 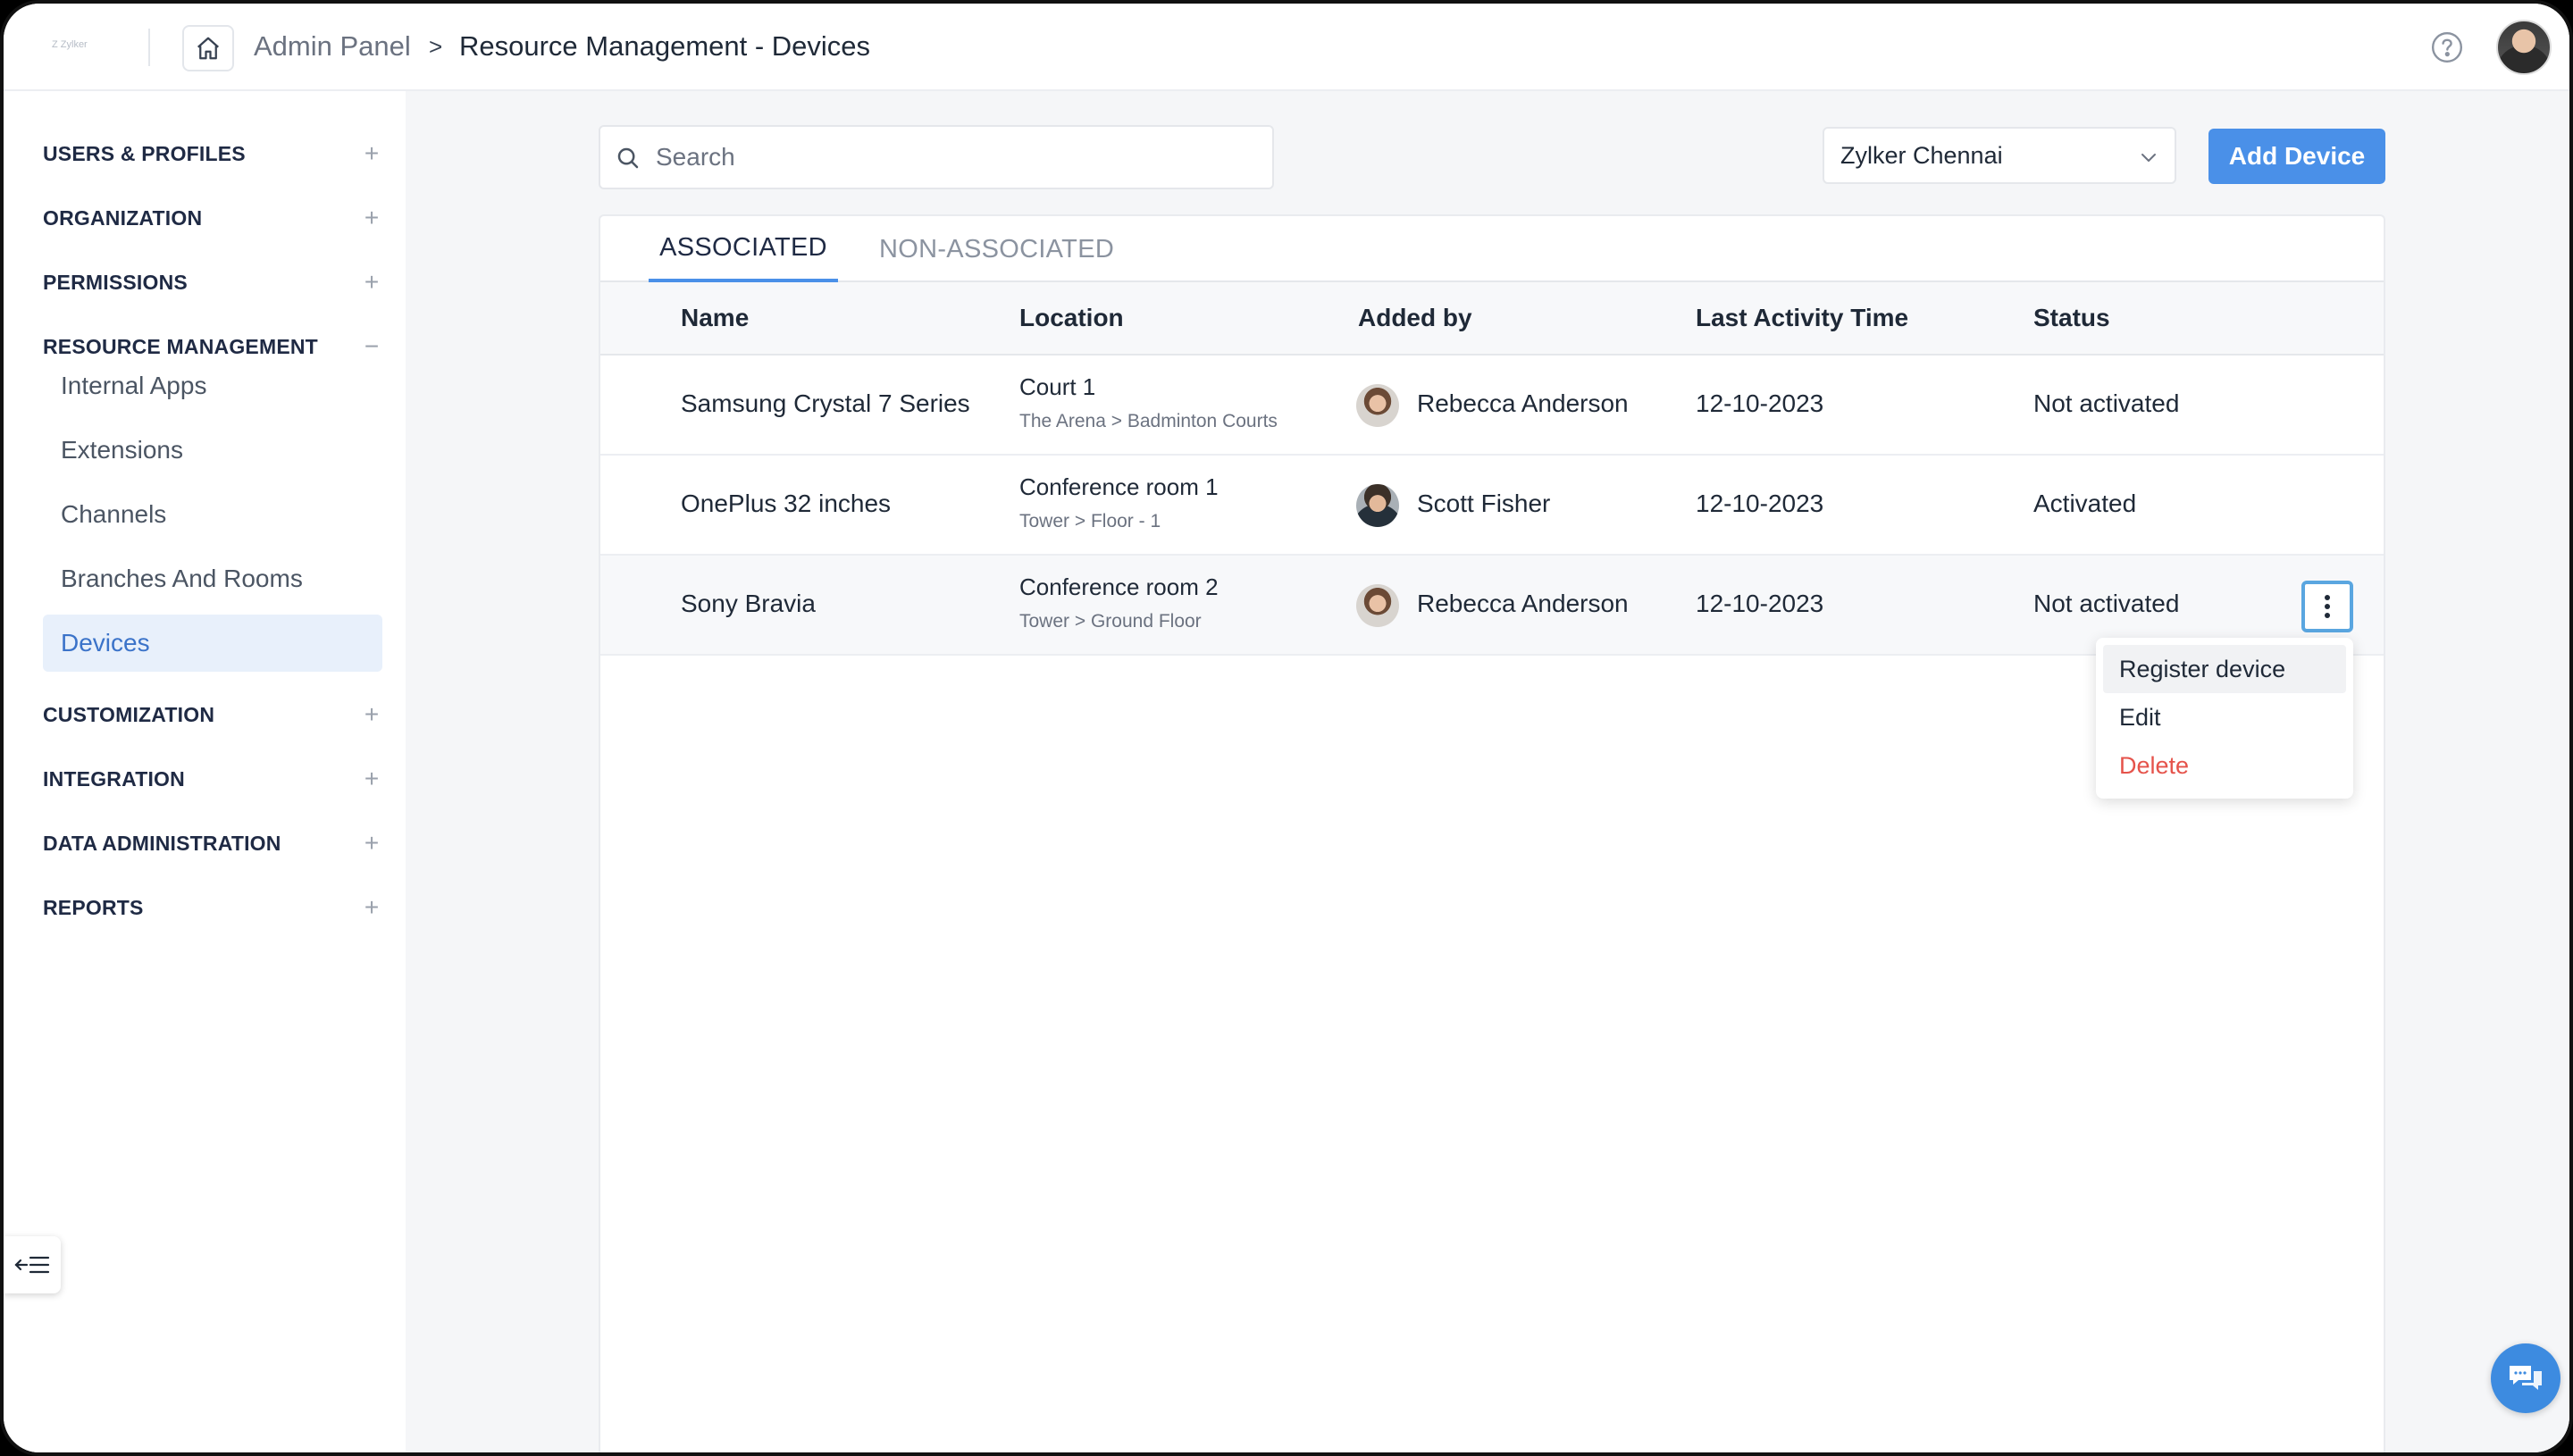 I want to click on sidebar-section-data-administration: DATA ADMINISTRATION +, so click(x=212, y=843).